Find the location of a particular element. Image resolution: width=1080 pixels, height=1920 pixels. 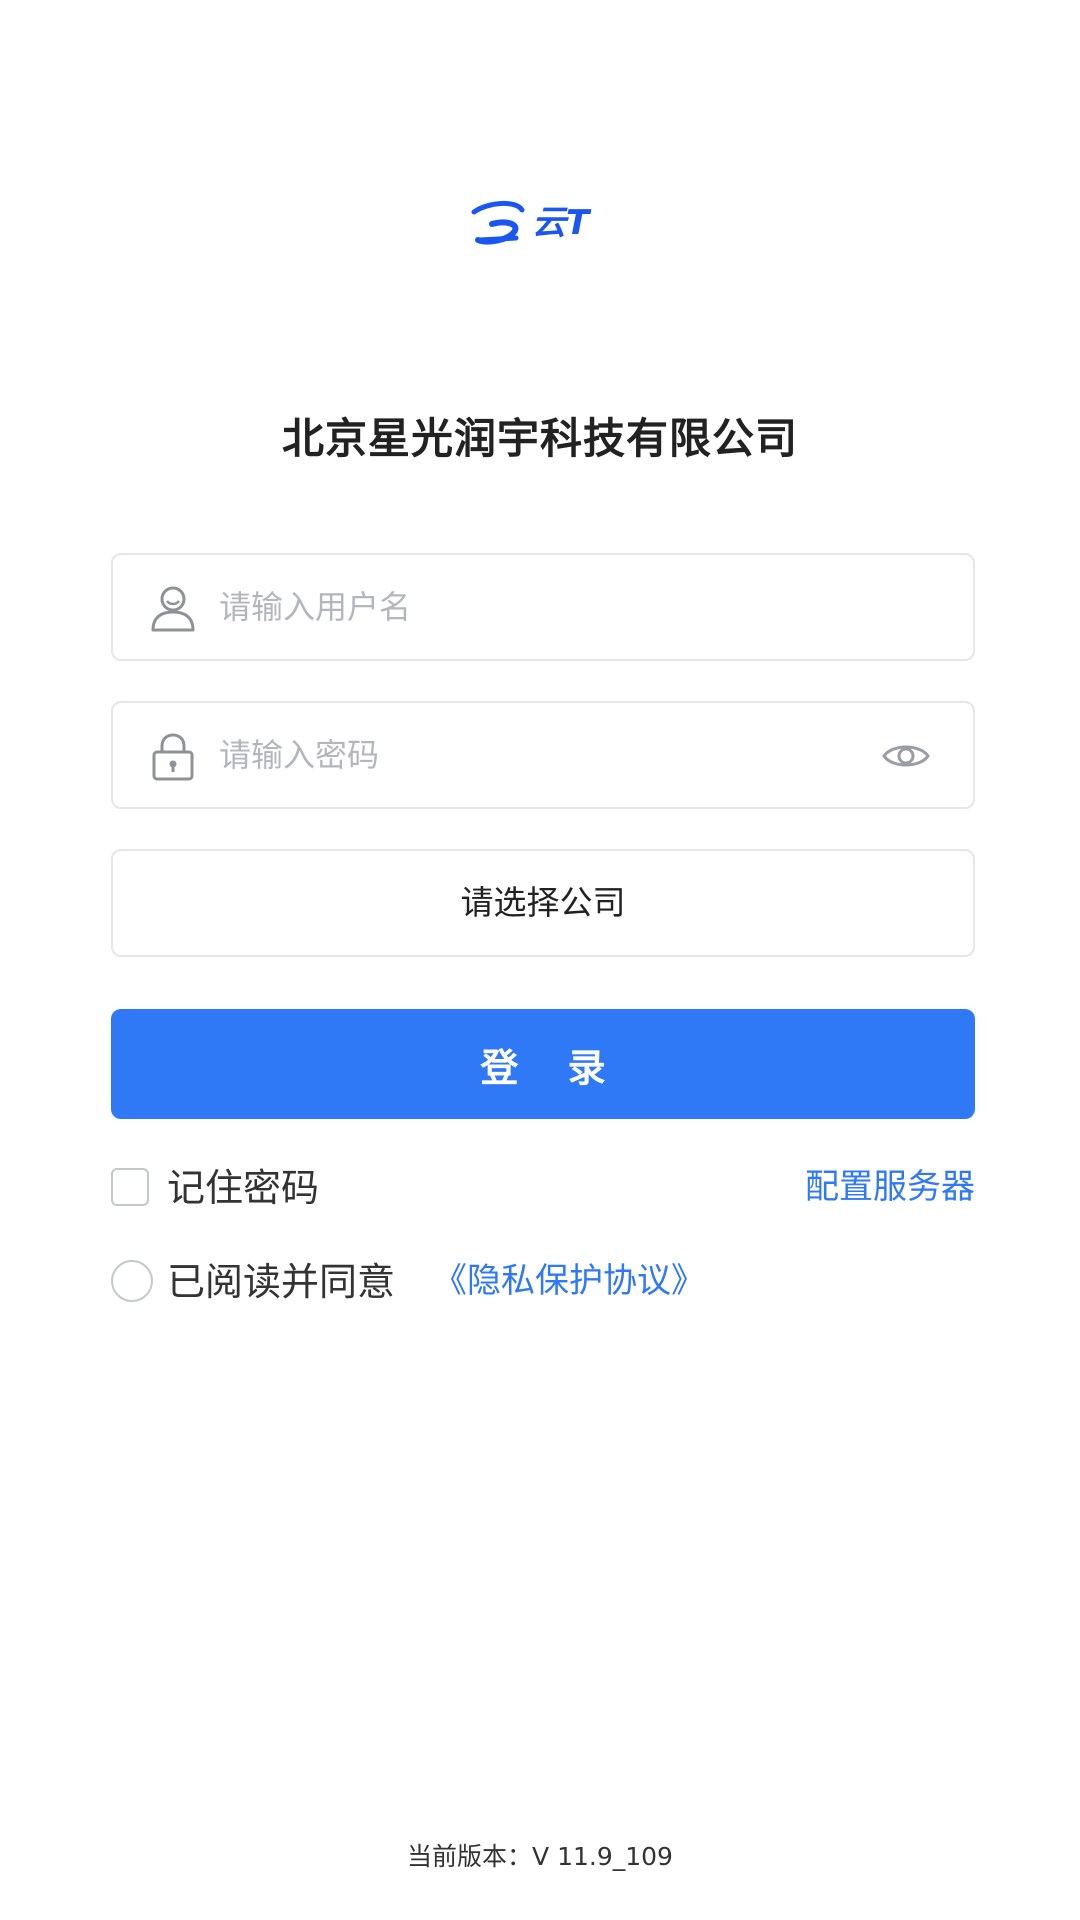

remember-password-checkbox is located at coordinates (130, 1187).